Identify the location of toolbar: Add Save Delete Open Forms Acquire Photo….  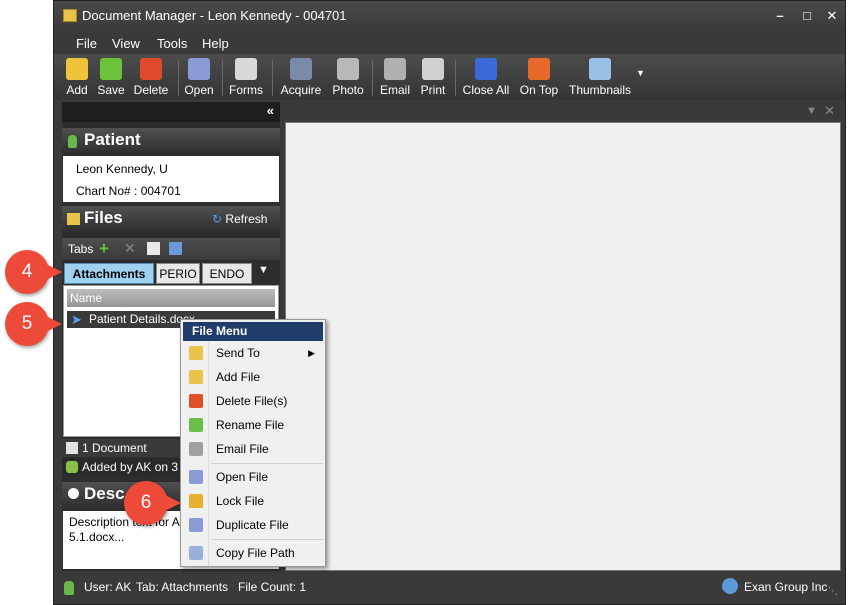
(449, 77).